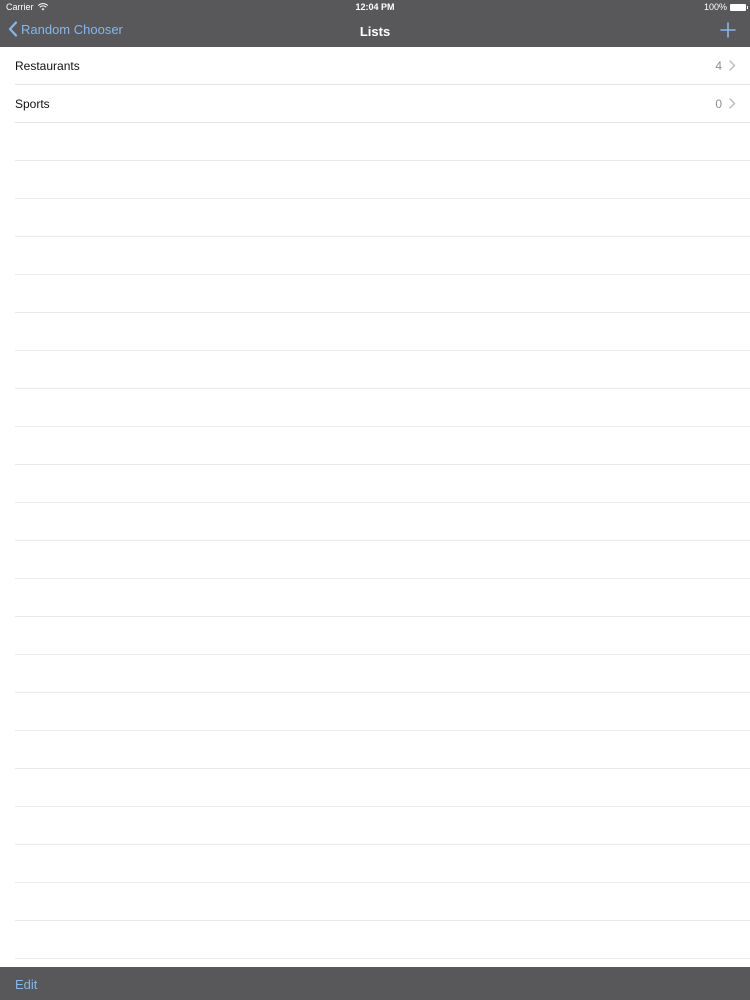  What do you see at coordinates (382, 104) in the screenshot?
I see `list-row-sports: Sports 0` at bounding box center [382, 104].